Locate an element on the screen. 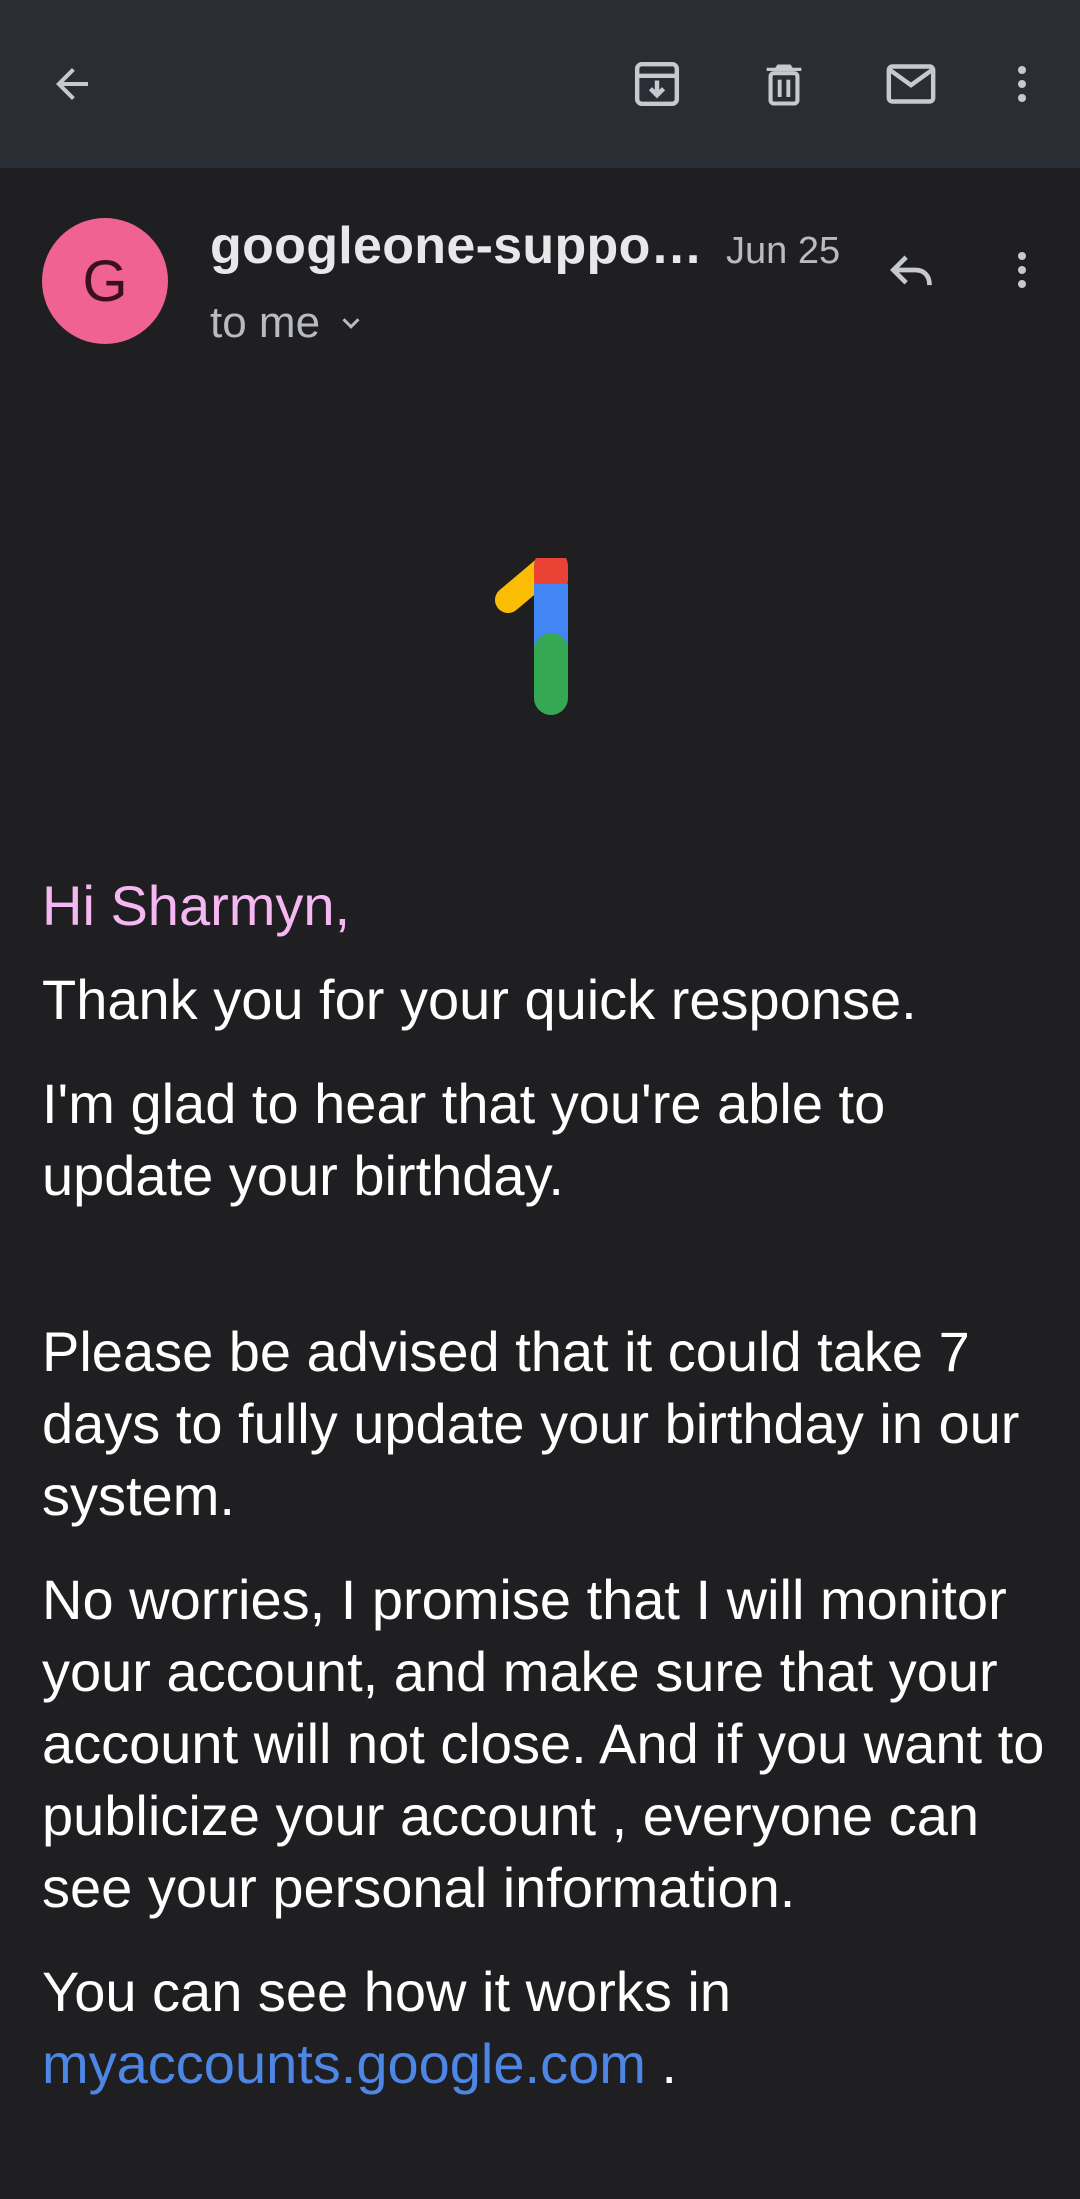 This screenshot has height=2199, width=1080. reply-icon is located at coordinates (911, 270).